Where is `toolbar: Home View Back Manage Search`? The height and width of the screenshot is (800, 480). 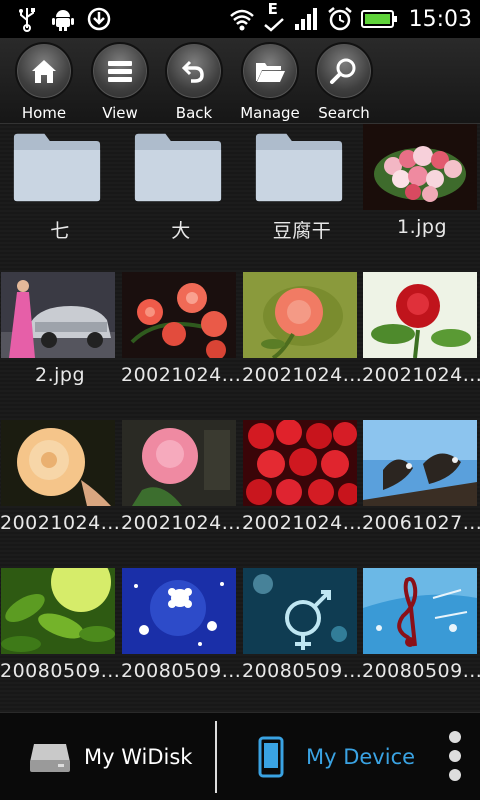
toolbar: Home View Back Manage Search is located at coordinates (240, 81).